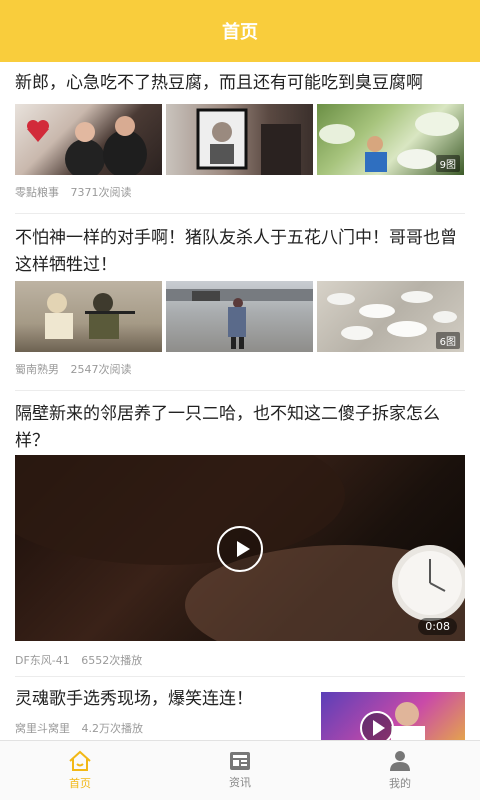 The image size is (480, 800). I want to click on tab-profile: 我的, so click(400, 770).